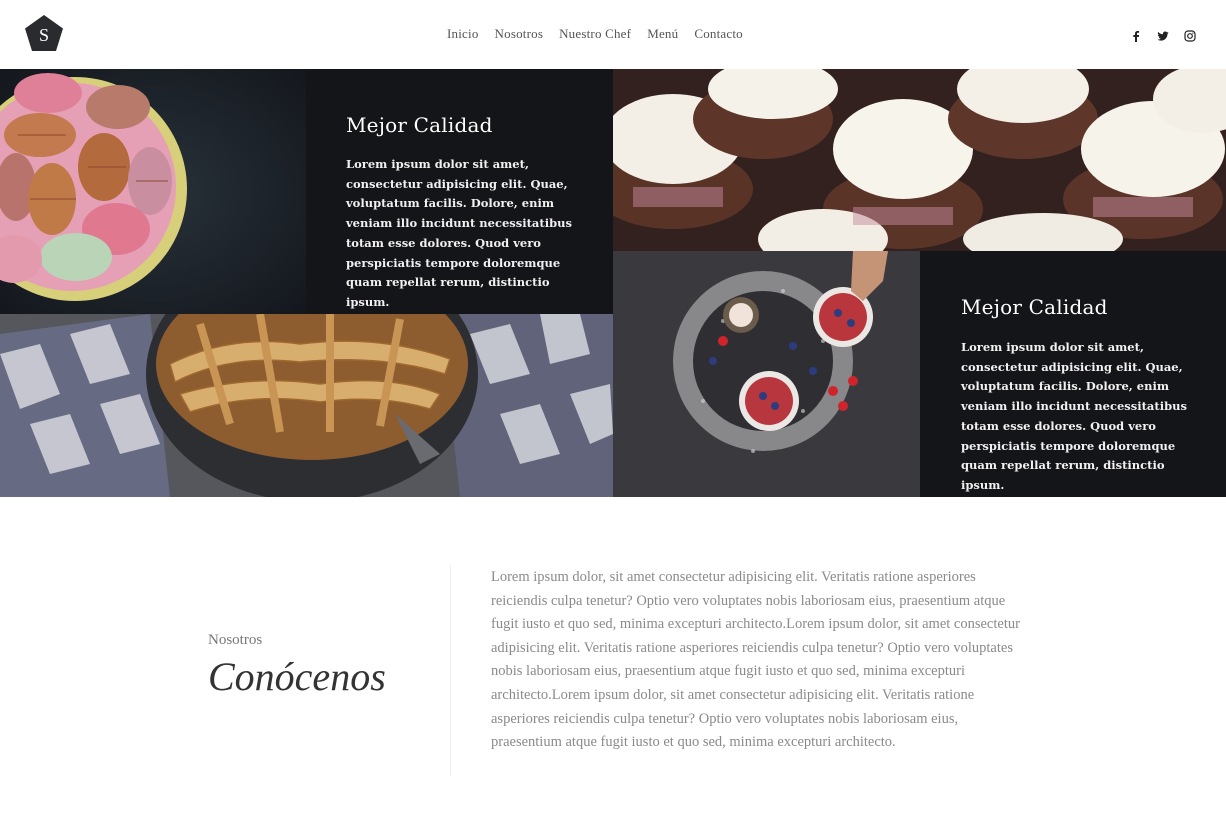  I want to click on instagram-icon, so click(1190, 34).